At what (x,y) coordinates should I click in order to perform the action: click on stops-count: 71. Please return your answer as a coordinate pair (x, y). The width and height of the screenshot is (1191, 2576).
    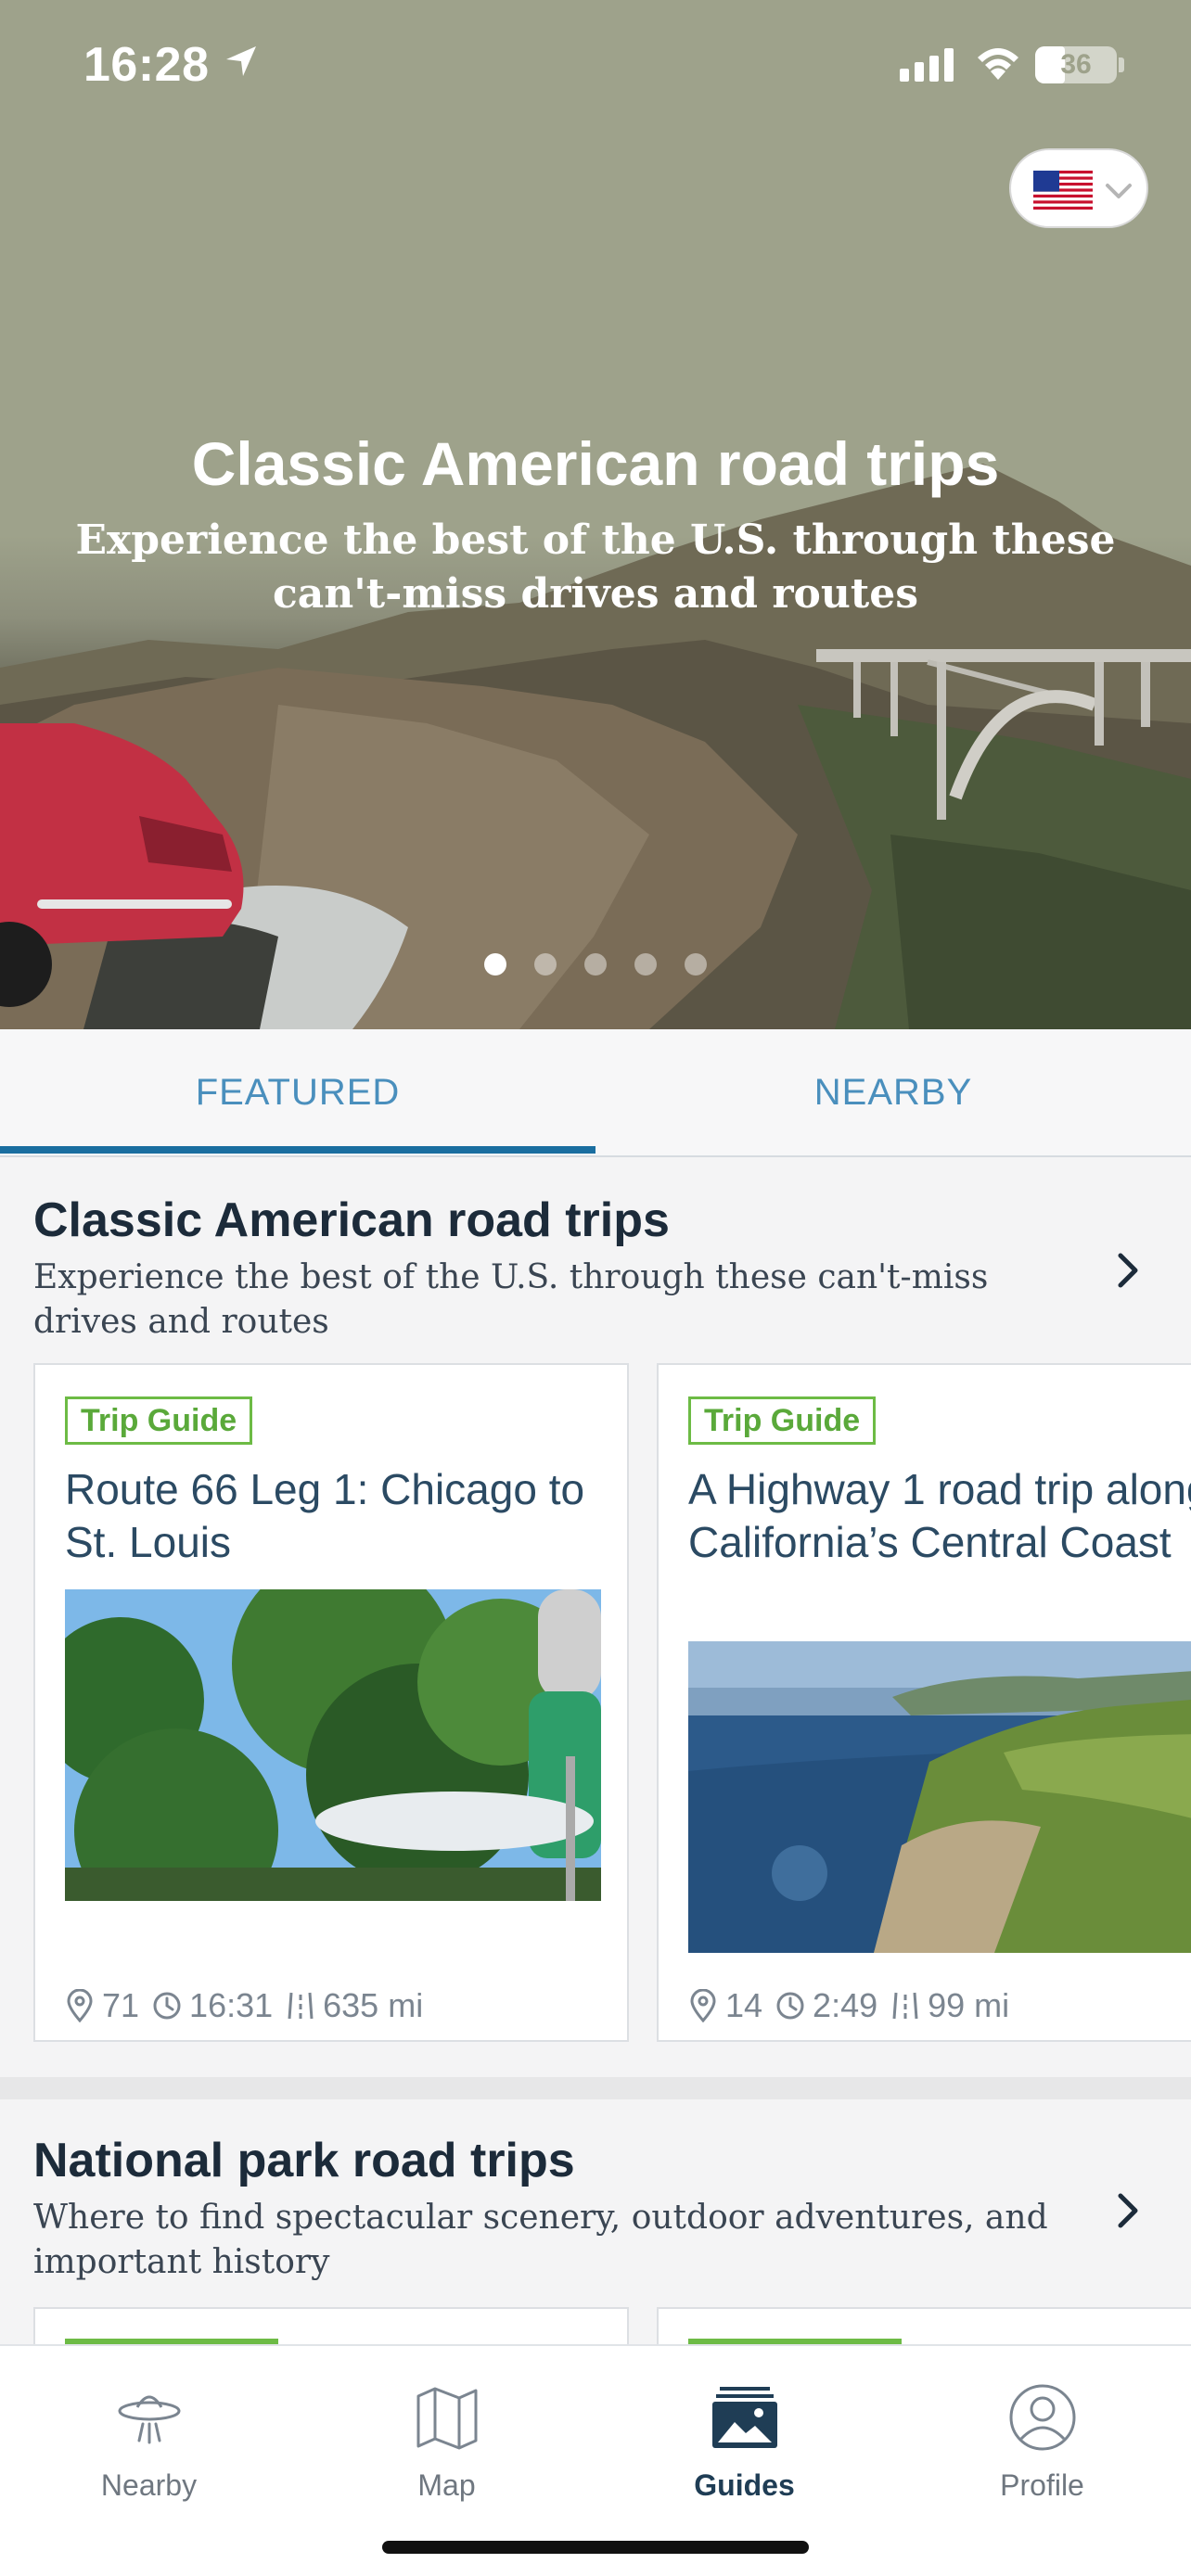
    Looking at the image, I should click on (102, 2006).